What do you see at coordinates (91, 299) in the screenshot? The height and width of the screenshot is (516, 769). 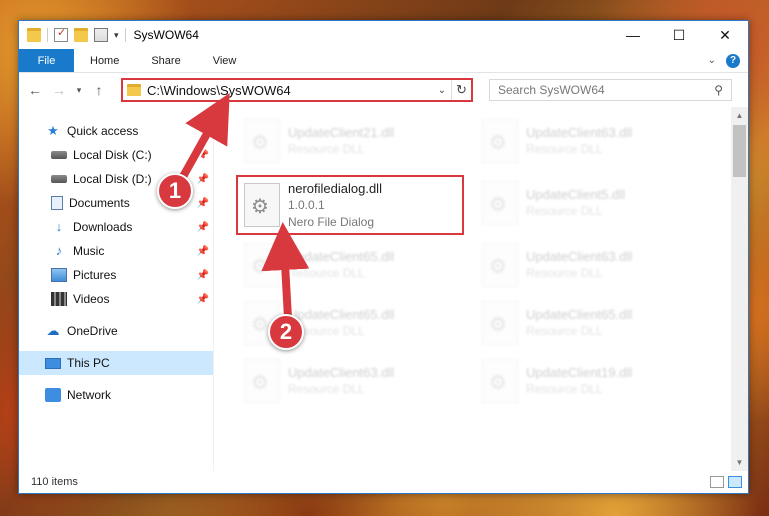 I see `sidebar-item-label: Videos` at bounding box center [91, 299].